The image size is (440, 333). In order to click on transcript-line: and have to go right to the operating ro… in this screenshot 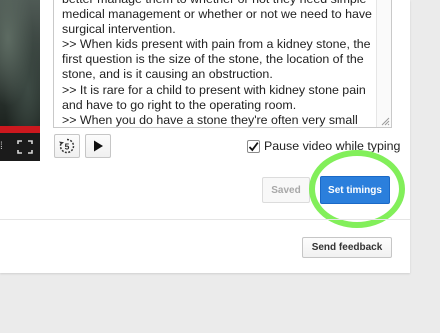, I will do `click(179, 104)`.